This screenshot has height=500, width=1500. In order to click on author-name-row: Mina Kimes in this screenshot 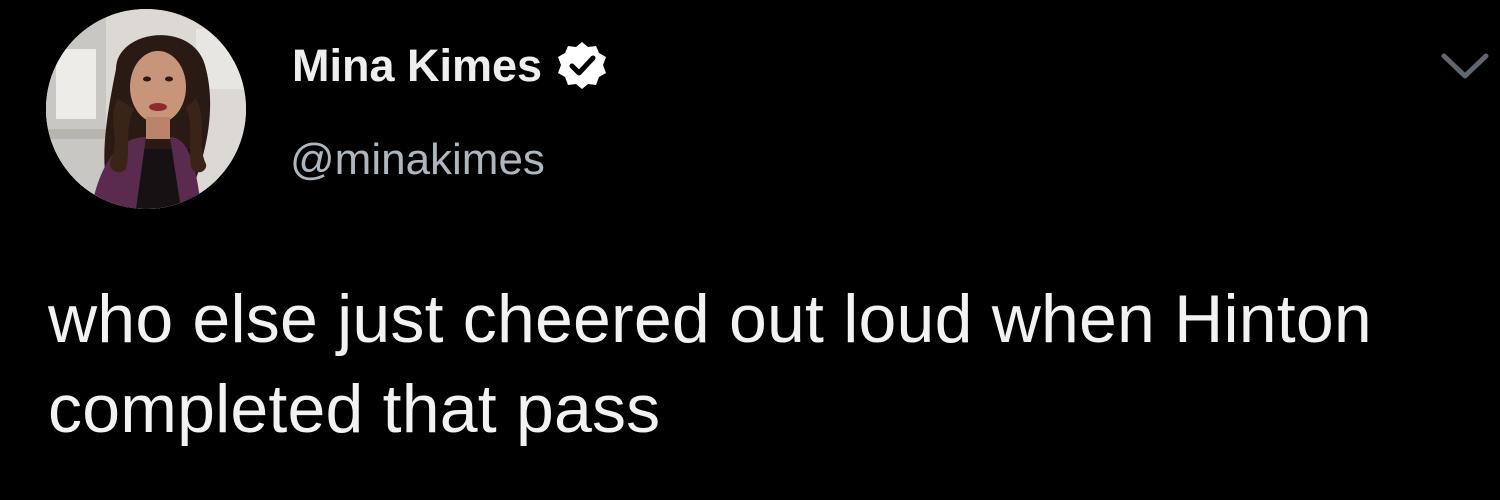, I will do `click(451, 66)`.